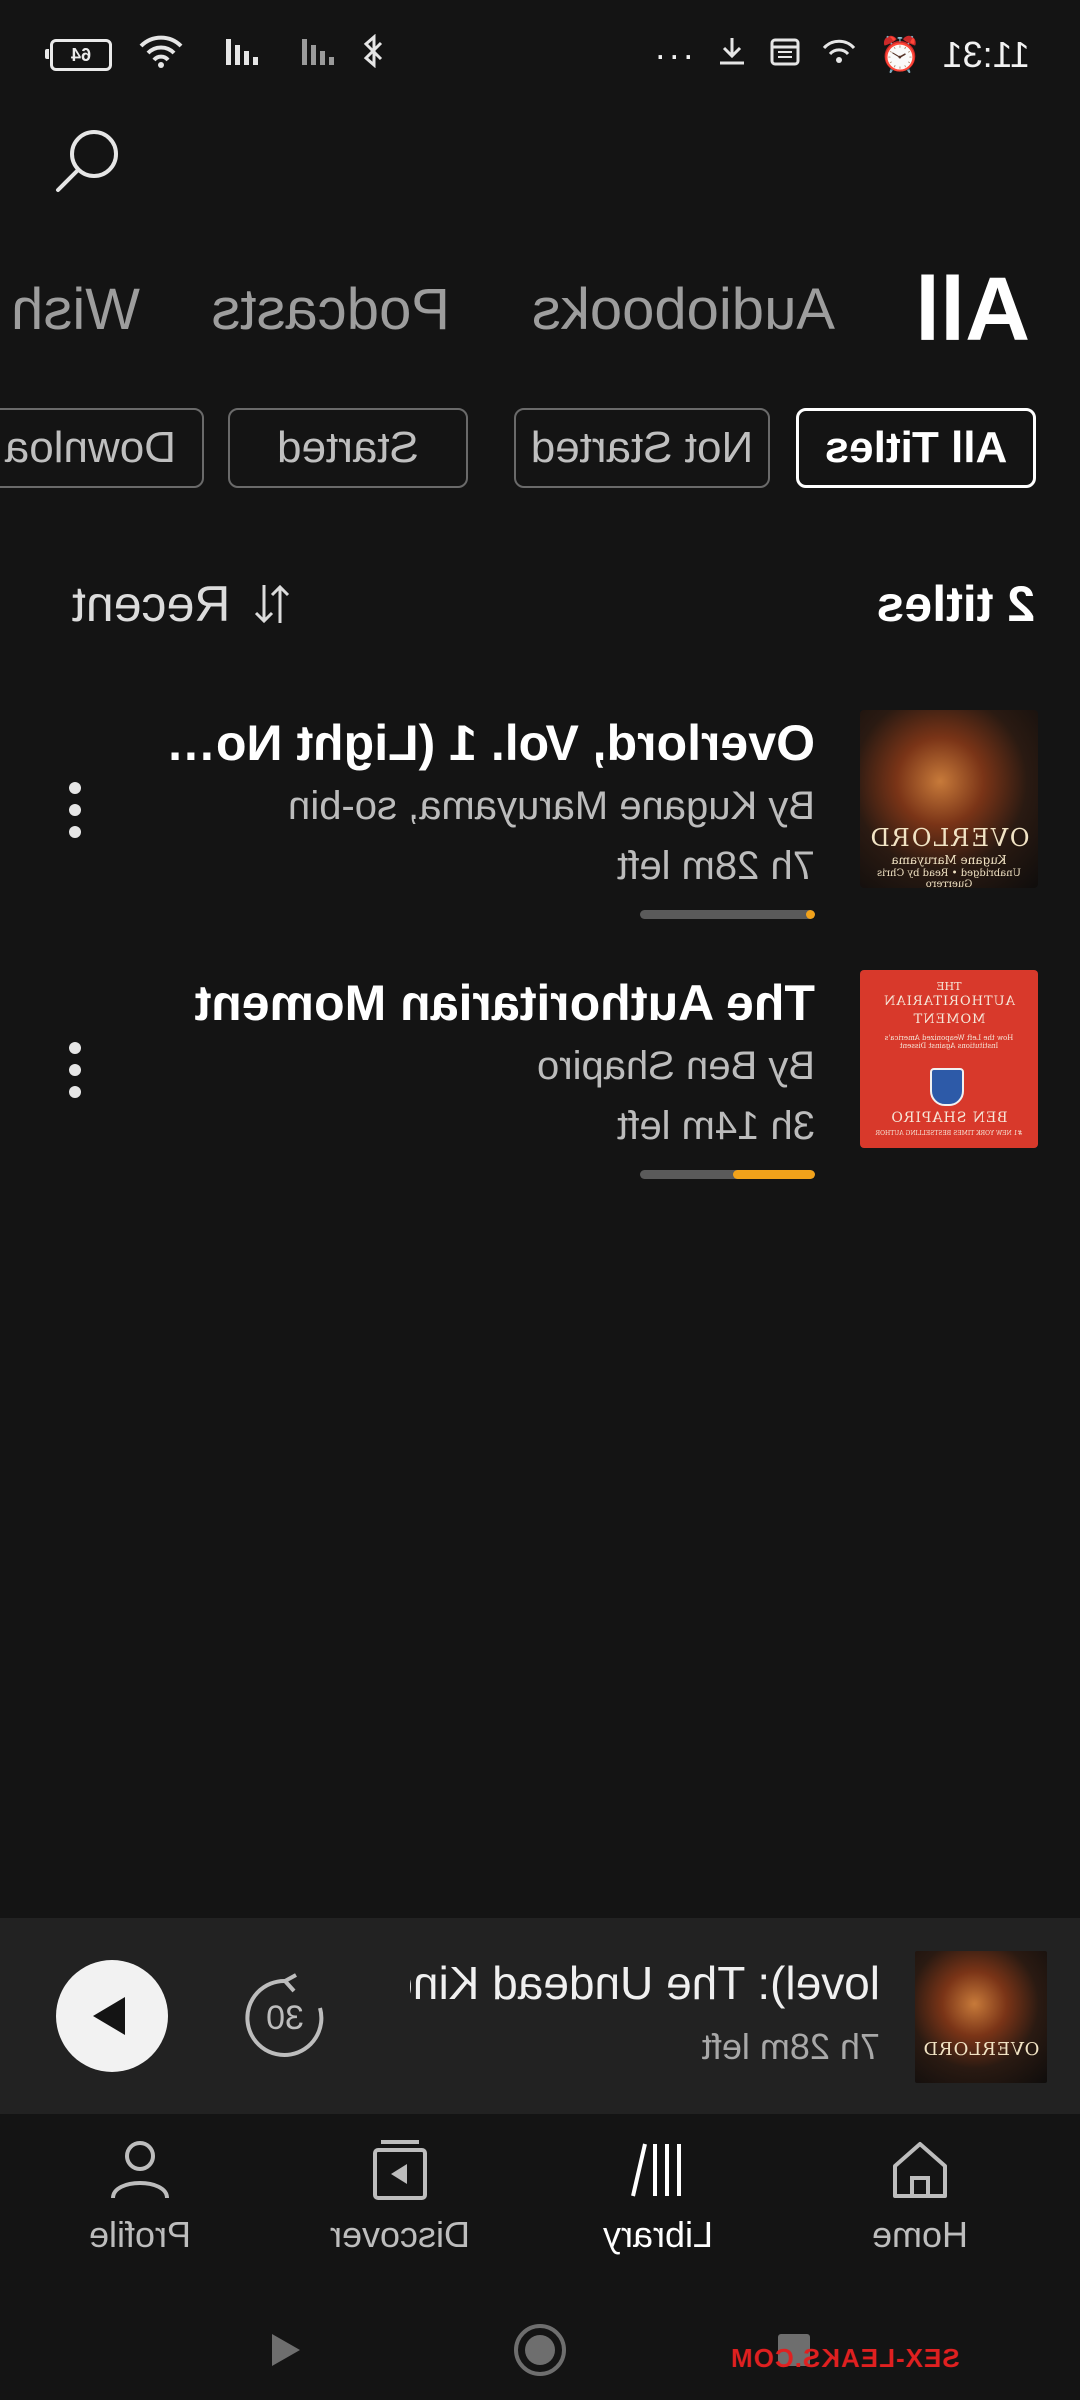  What do you see at coordinates (949, 1133) in the screenshot?
I see `cover-footer: #1 NEW YORK TIMES BESTSELLING AUTHOR` at bounding box center [949, 1133].